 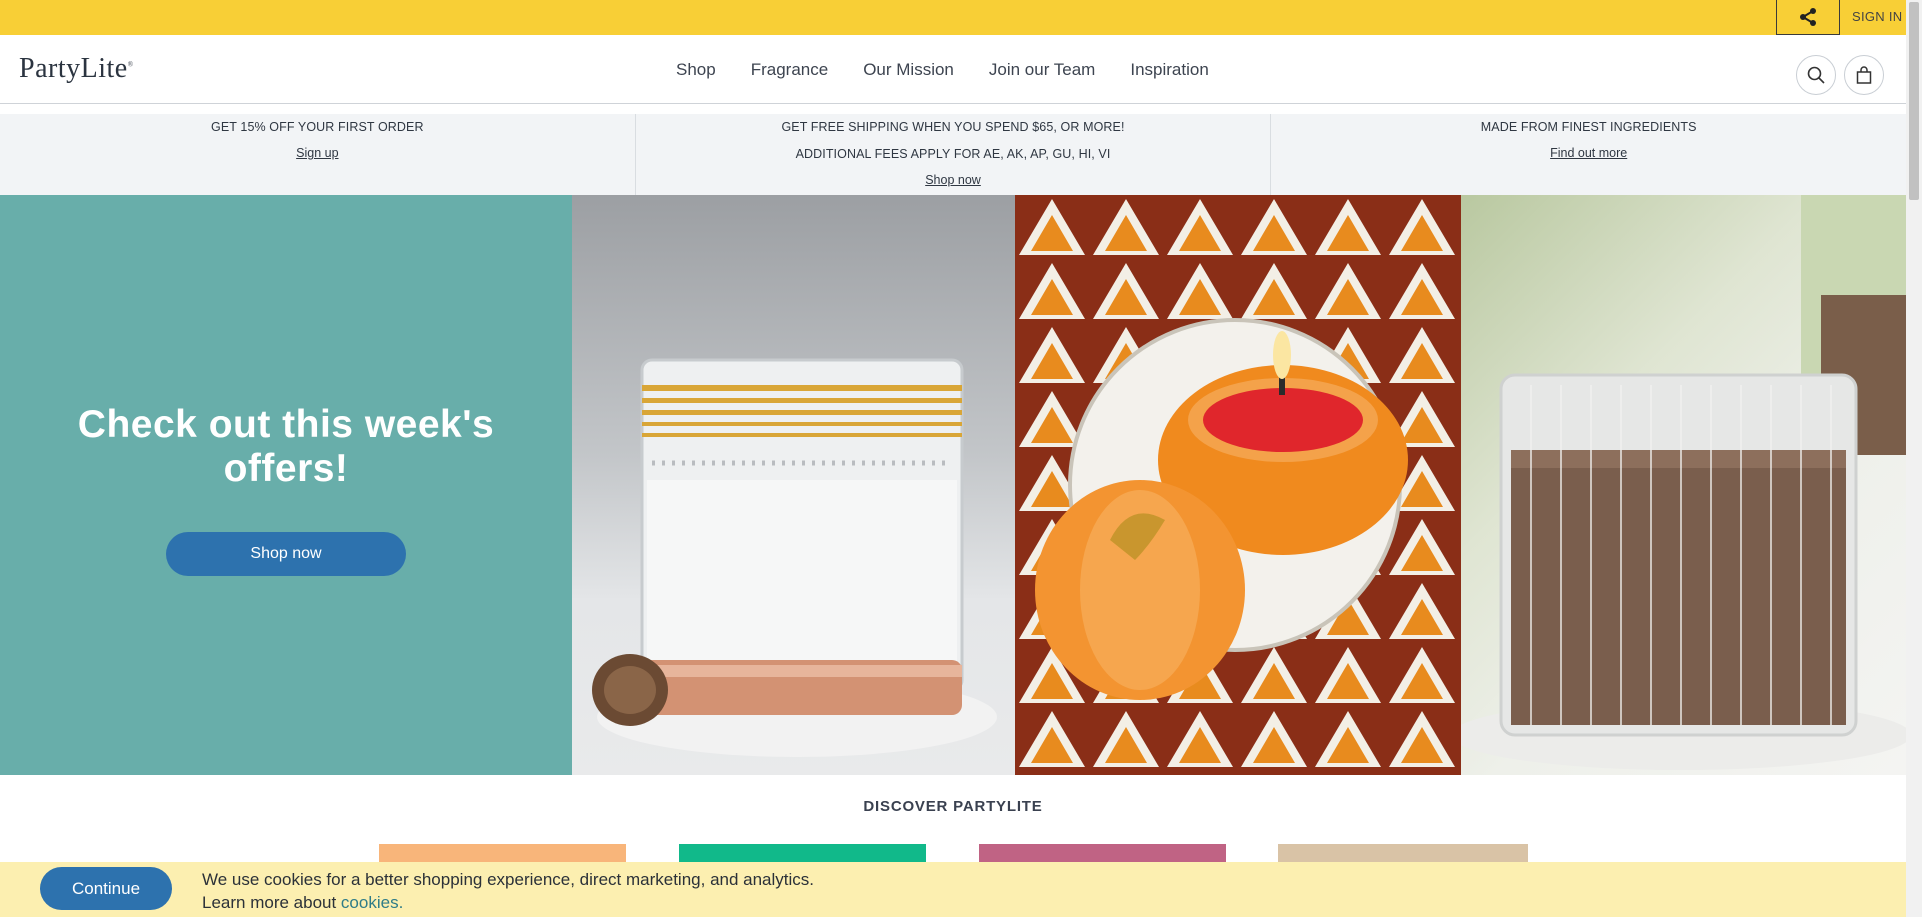 I want to click on ribbed-candle-illustration, so click(x=1683, y=482).